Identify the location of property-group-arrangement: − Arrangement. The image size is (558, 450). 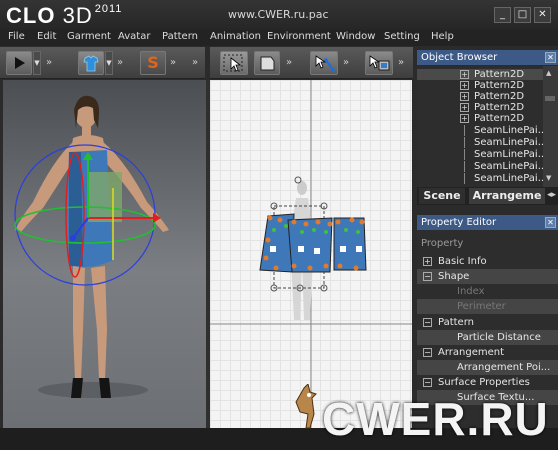
(487, 352).